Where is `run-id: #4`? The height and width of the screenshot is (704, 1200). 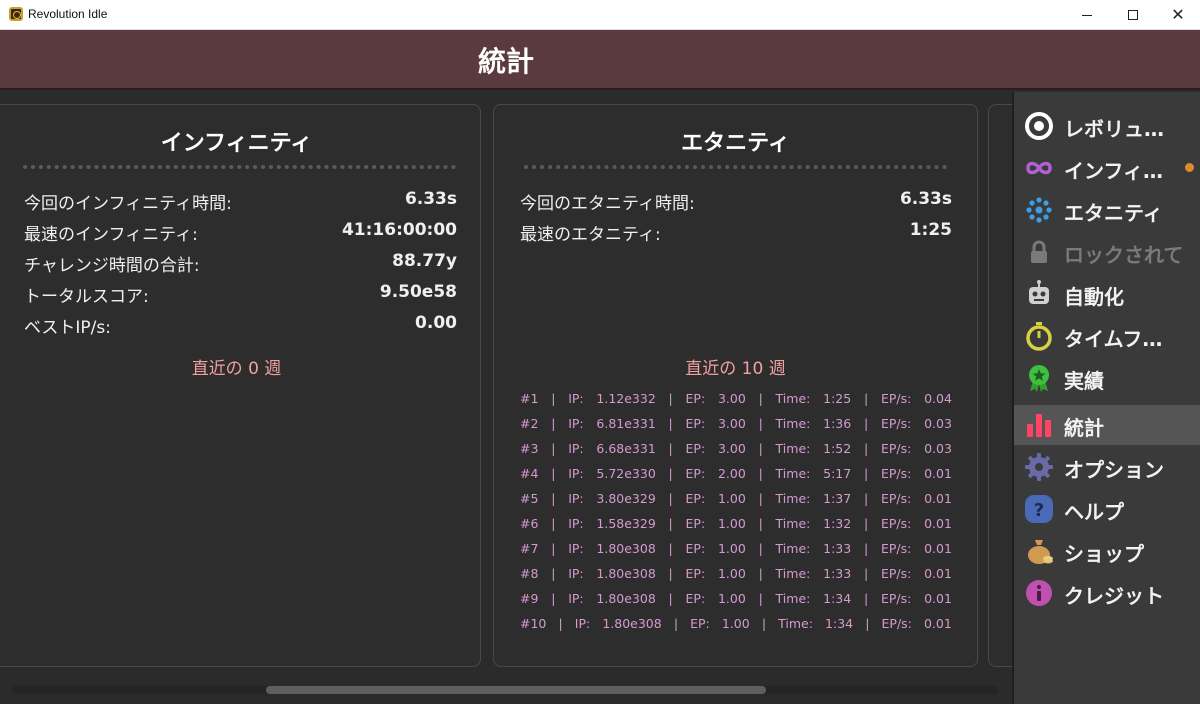
run-id: #4 is located at coordinates (529, 473).